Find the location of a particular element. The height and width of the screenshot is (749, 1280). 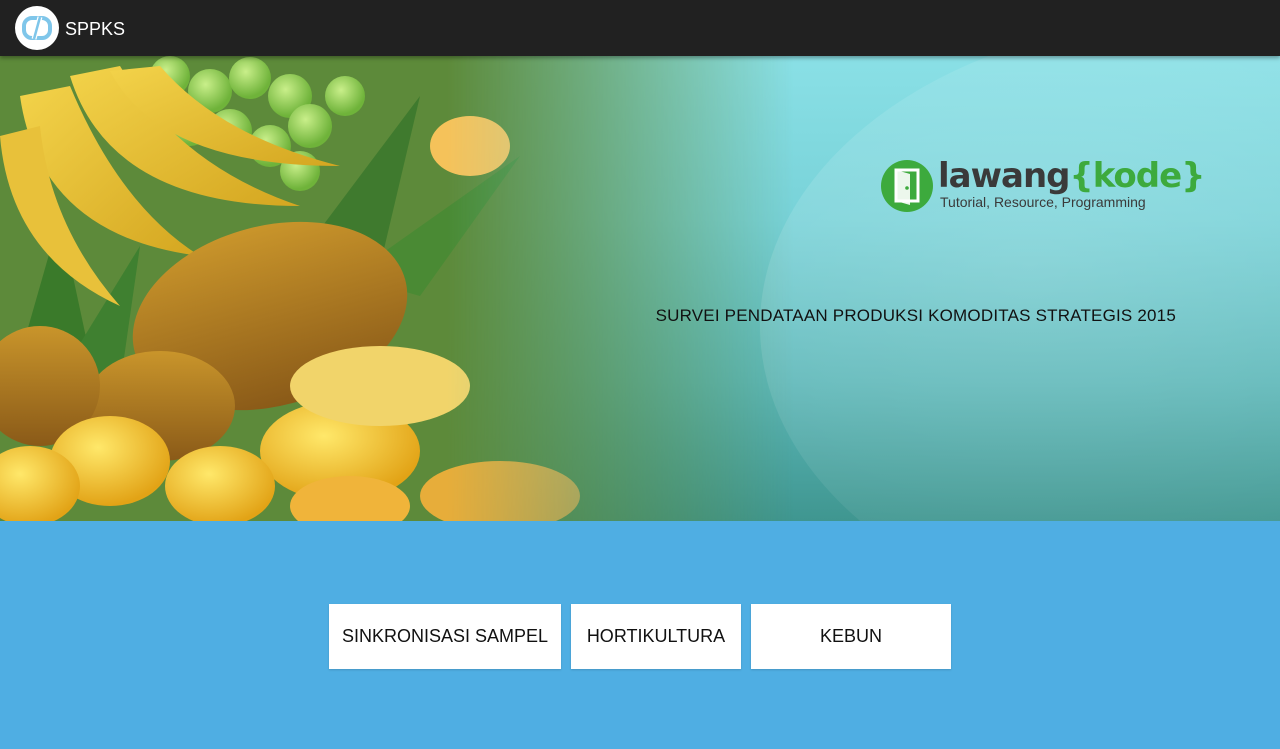

code-logo-icon is located at coordinates (37, 28).